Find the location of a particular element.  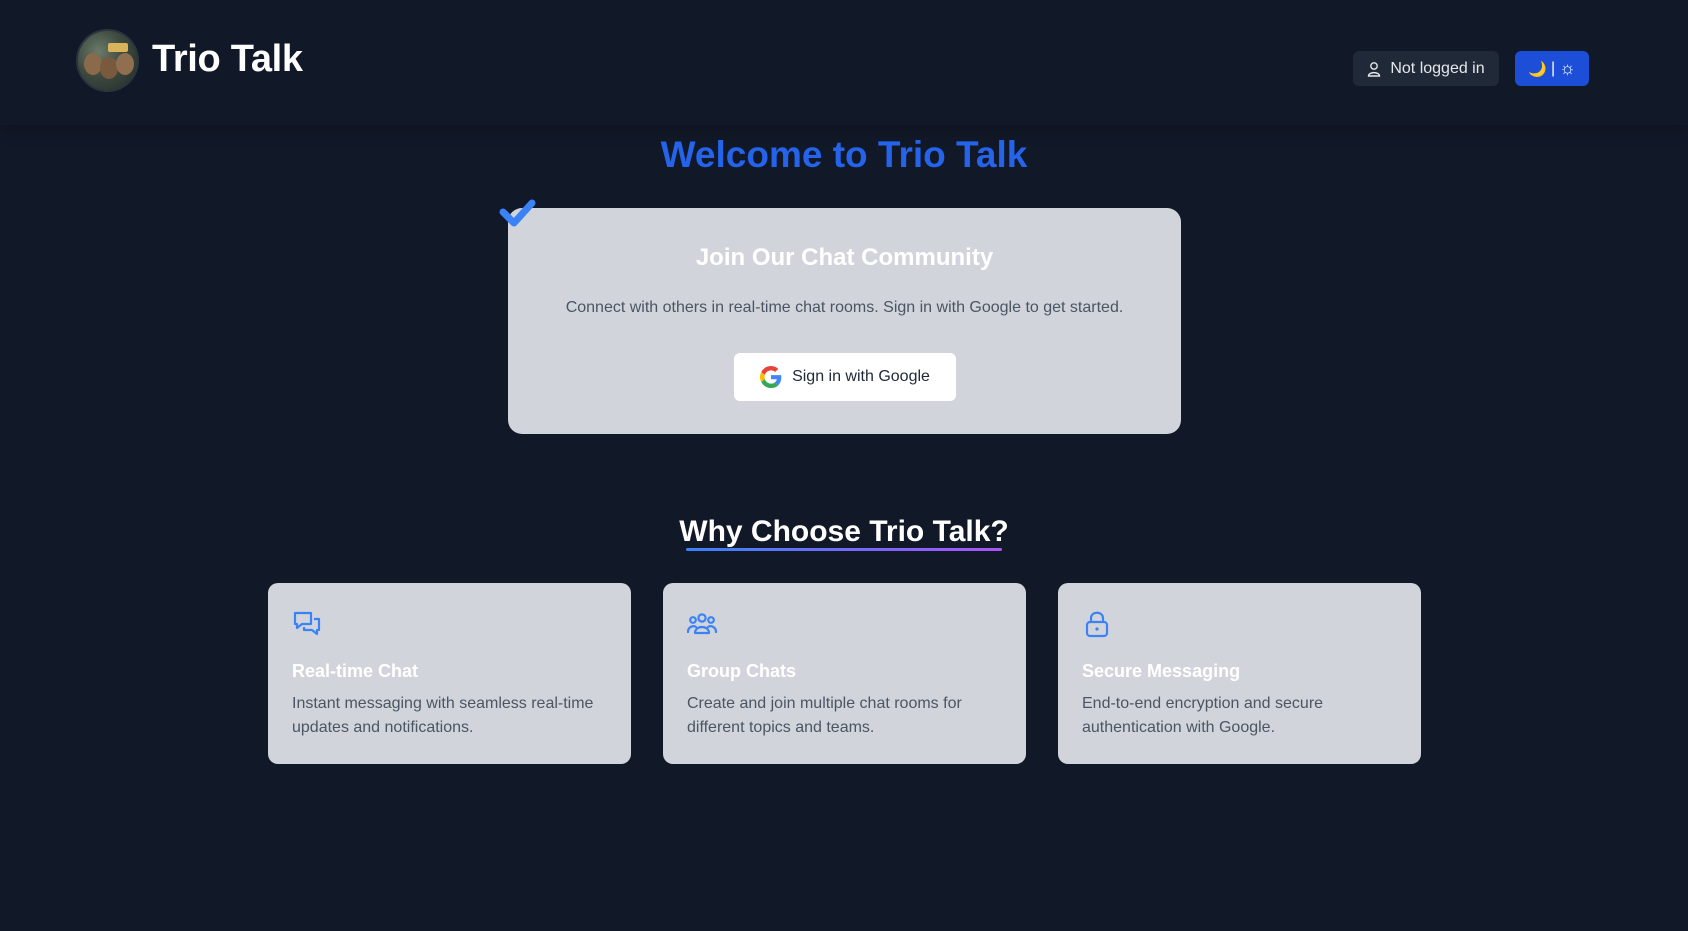

feature-title: Secure Messaging is located at coordinates (1161, 671).